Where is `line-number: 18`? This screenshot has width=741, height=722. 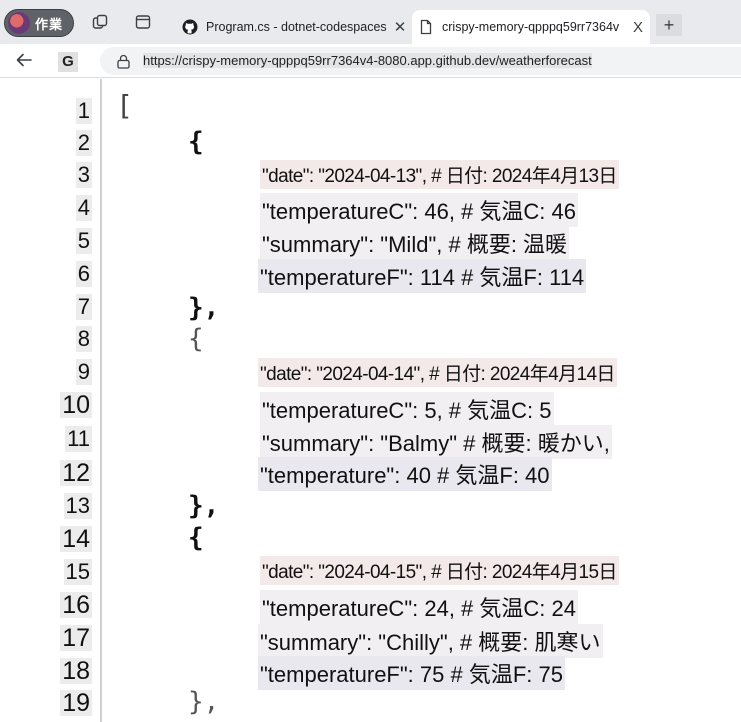 line-number: 18 is located at coordinates (76, 671).